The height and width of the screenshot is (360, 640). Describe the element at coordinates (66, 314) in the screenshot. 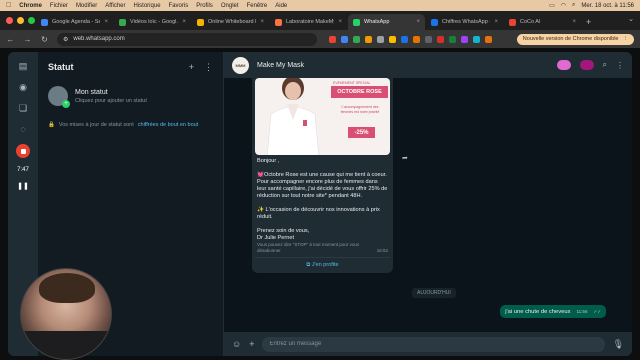

I see `webcam-overlay` at that location.